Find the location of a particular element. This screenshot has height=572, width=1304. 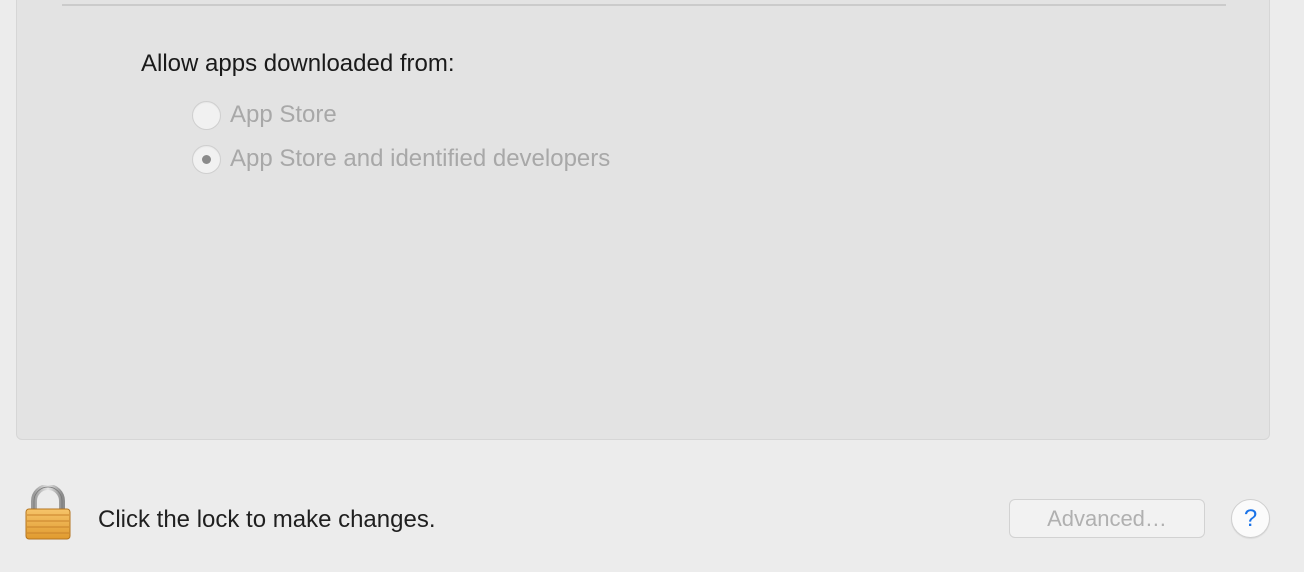

help-icon: ? is located at coordinates (1250, 518).